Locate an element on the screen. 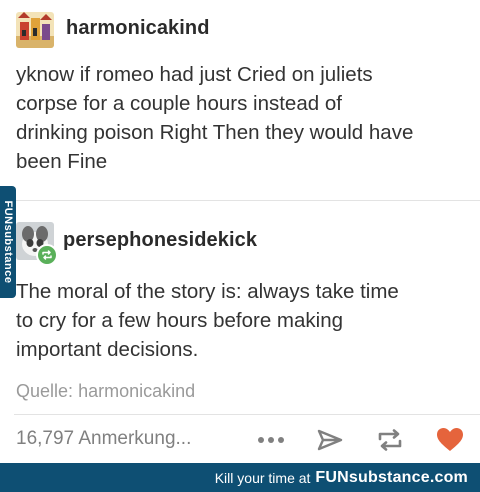 The width and height of the screenshot is (480, 492). footer-tagline: Kill your time at is located at coordinates (262, 477).